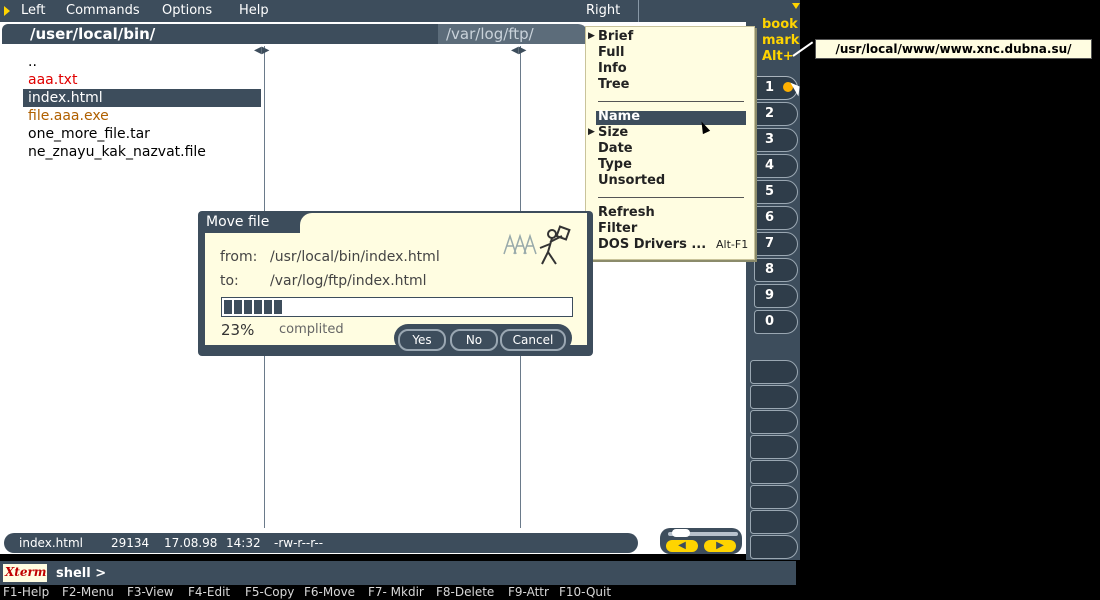 The height and width of the screenshot is (600, 1100). Describe the element at coordinates (209, 592) in the screenshot. I see `fkey-edit: F4-Edit` at that location.